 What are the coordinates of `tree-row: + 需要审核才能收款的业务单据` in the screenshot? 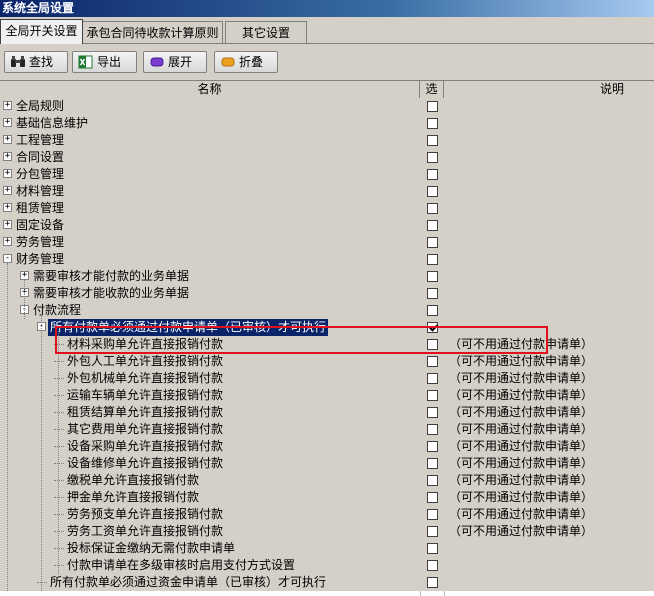 It's located at (327, 293).